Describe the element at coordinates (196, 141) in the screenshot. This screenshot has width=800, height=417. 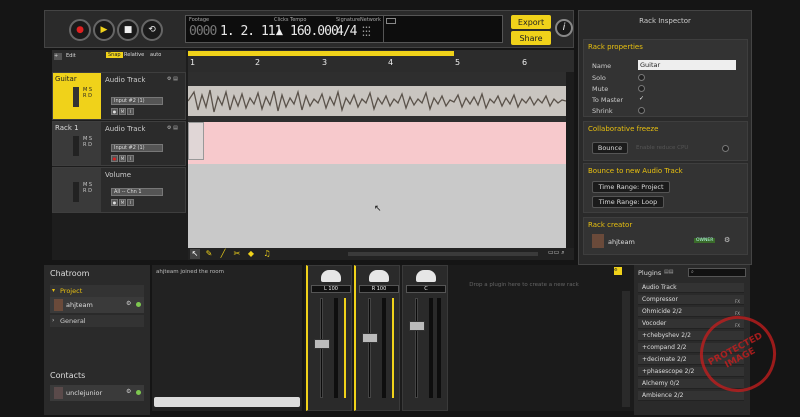
I see `rack-1-region` at that location.